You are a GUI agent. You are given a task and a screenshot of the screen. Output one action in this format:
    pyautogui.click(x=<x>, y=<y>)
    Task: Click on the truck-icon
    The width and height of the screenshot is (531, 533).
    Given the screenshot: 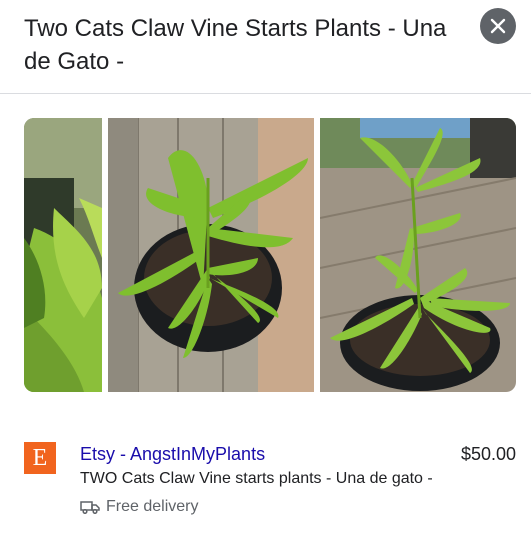 What is the action you would take?
    pyautogui.click(x=90, y=507)
    